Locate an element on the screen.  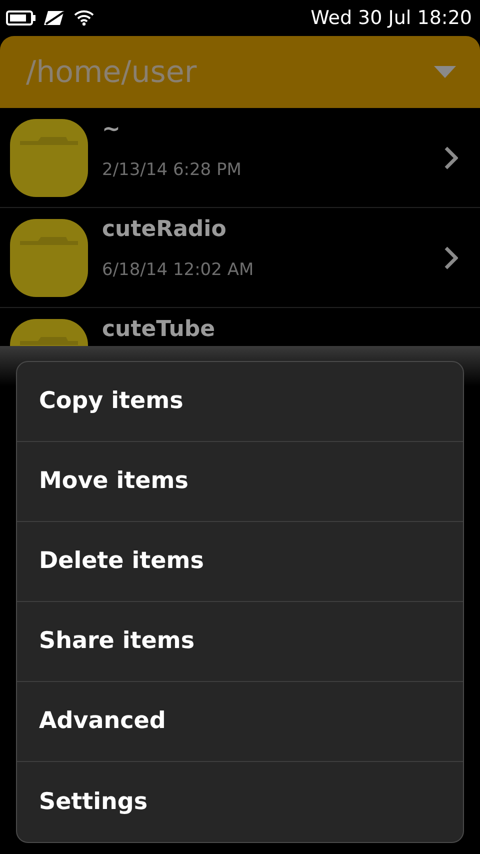
battery-icon is located at coordinates (21, 18).